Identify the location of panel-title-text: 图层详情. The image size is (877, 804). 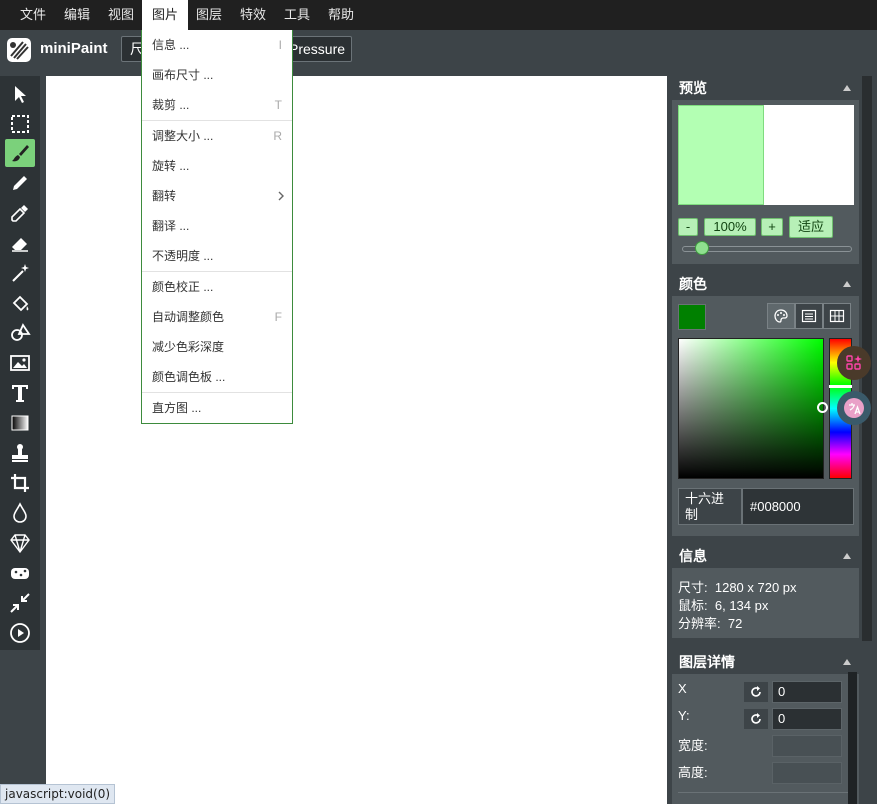
(707, 662).